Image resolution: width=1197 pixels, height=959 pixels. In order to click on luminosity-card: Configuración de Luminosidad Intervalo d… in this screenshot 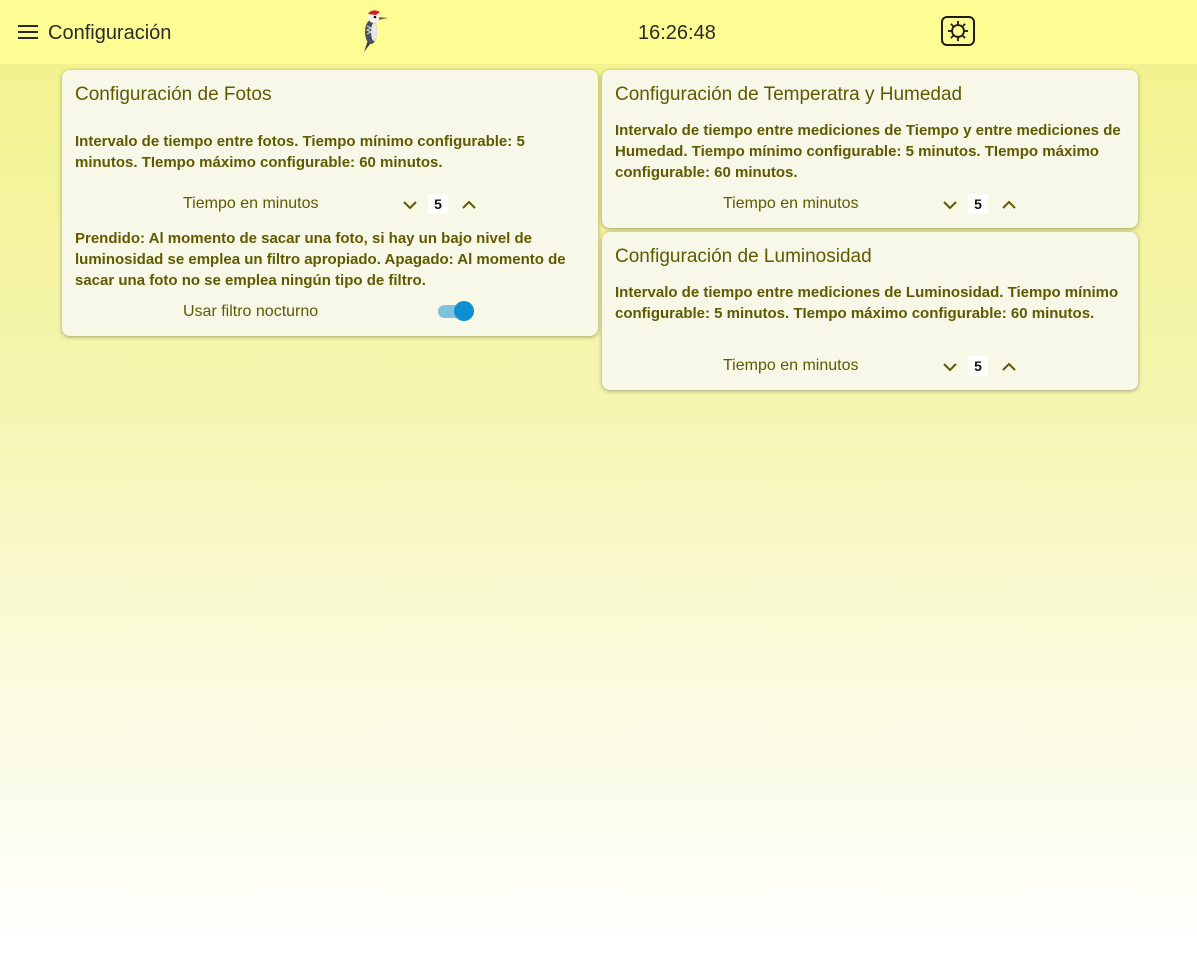, I will do `click(870, 311)`.